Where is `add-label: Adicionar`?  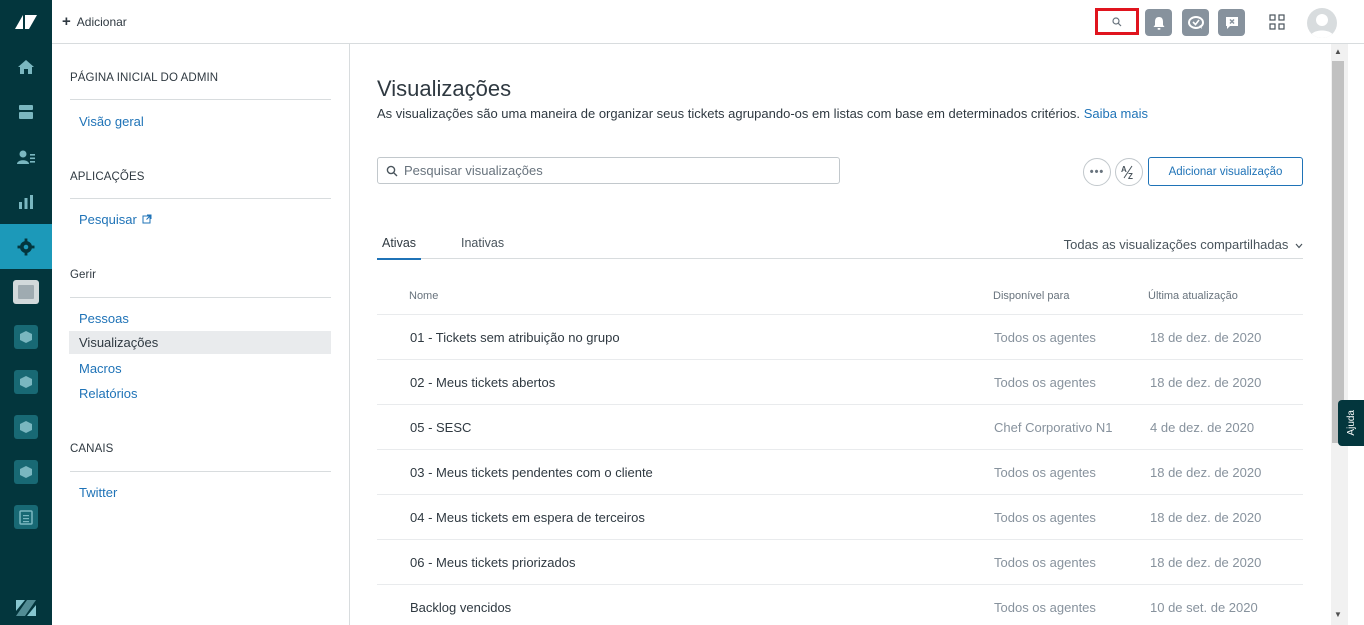 add-label: Adicionar is located at coordinates (101, 21).